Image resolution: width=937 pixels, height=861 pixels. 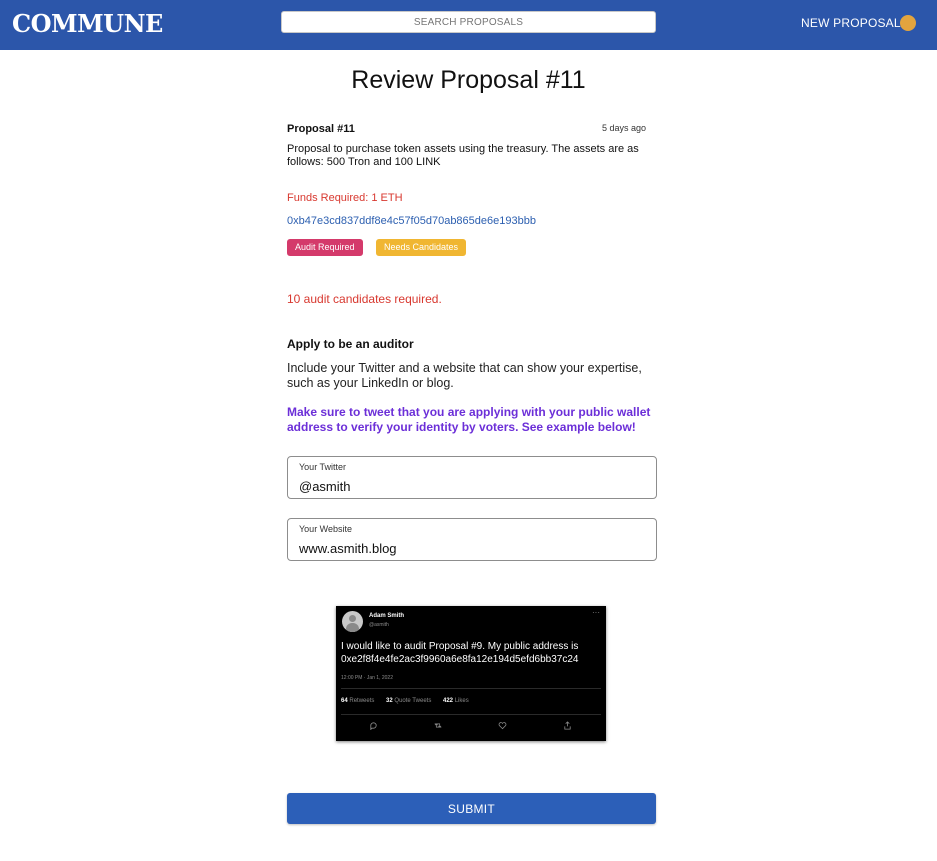 I want to click on website-input: www.asmith.blog, so click(x=348, y=548).